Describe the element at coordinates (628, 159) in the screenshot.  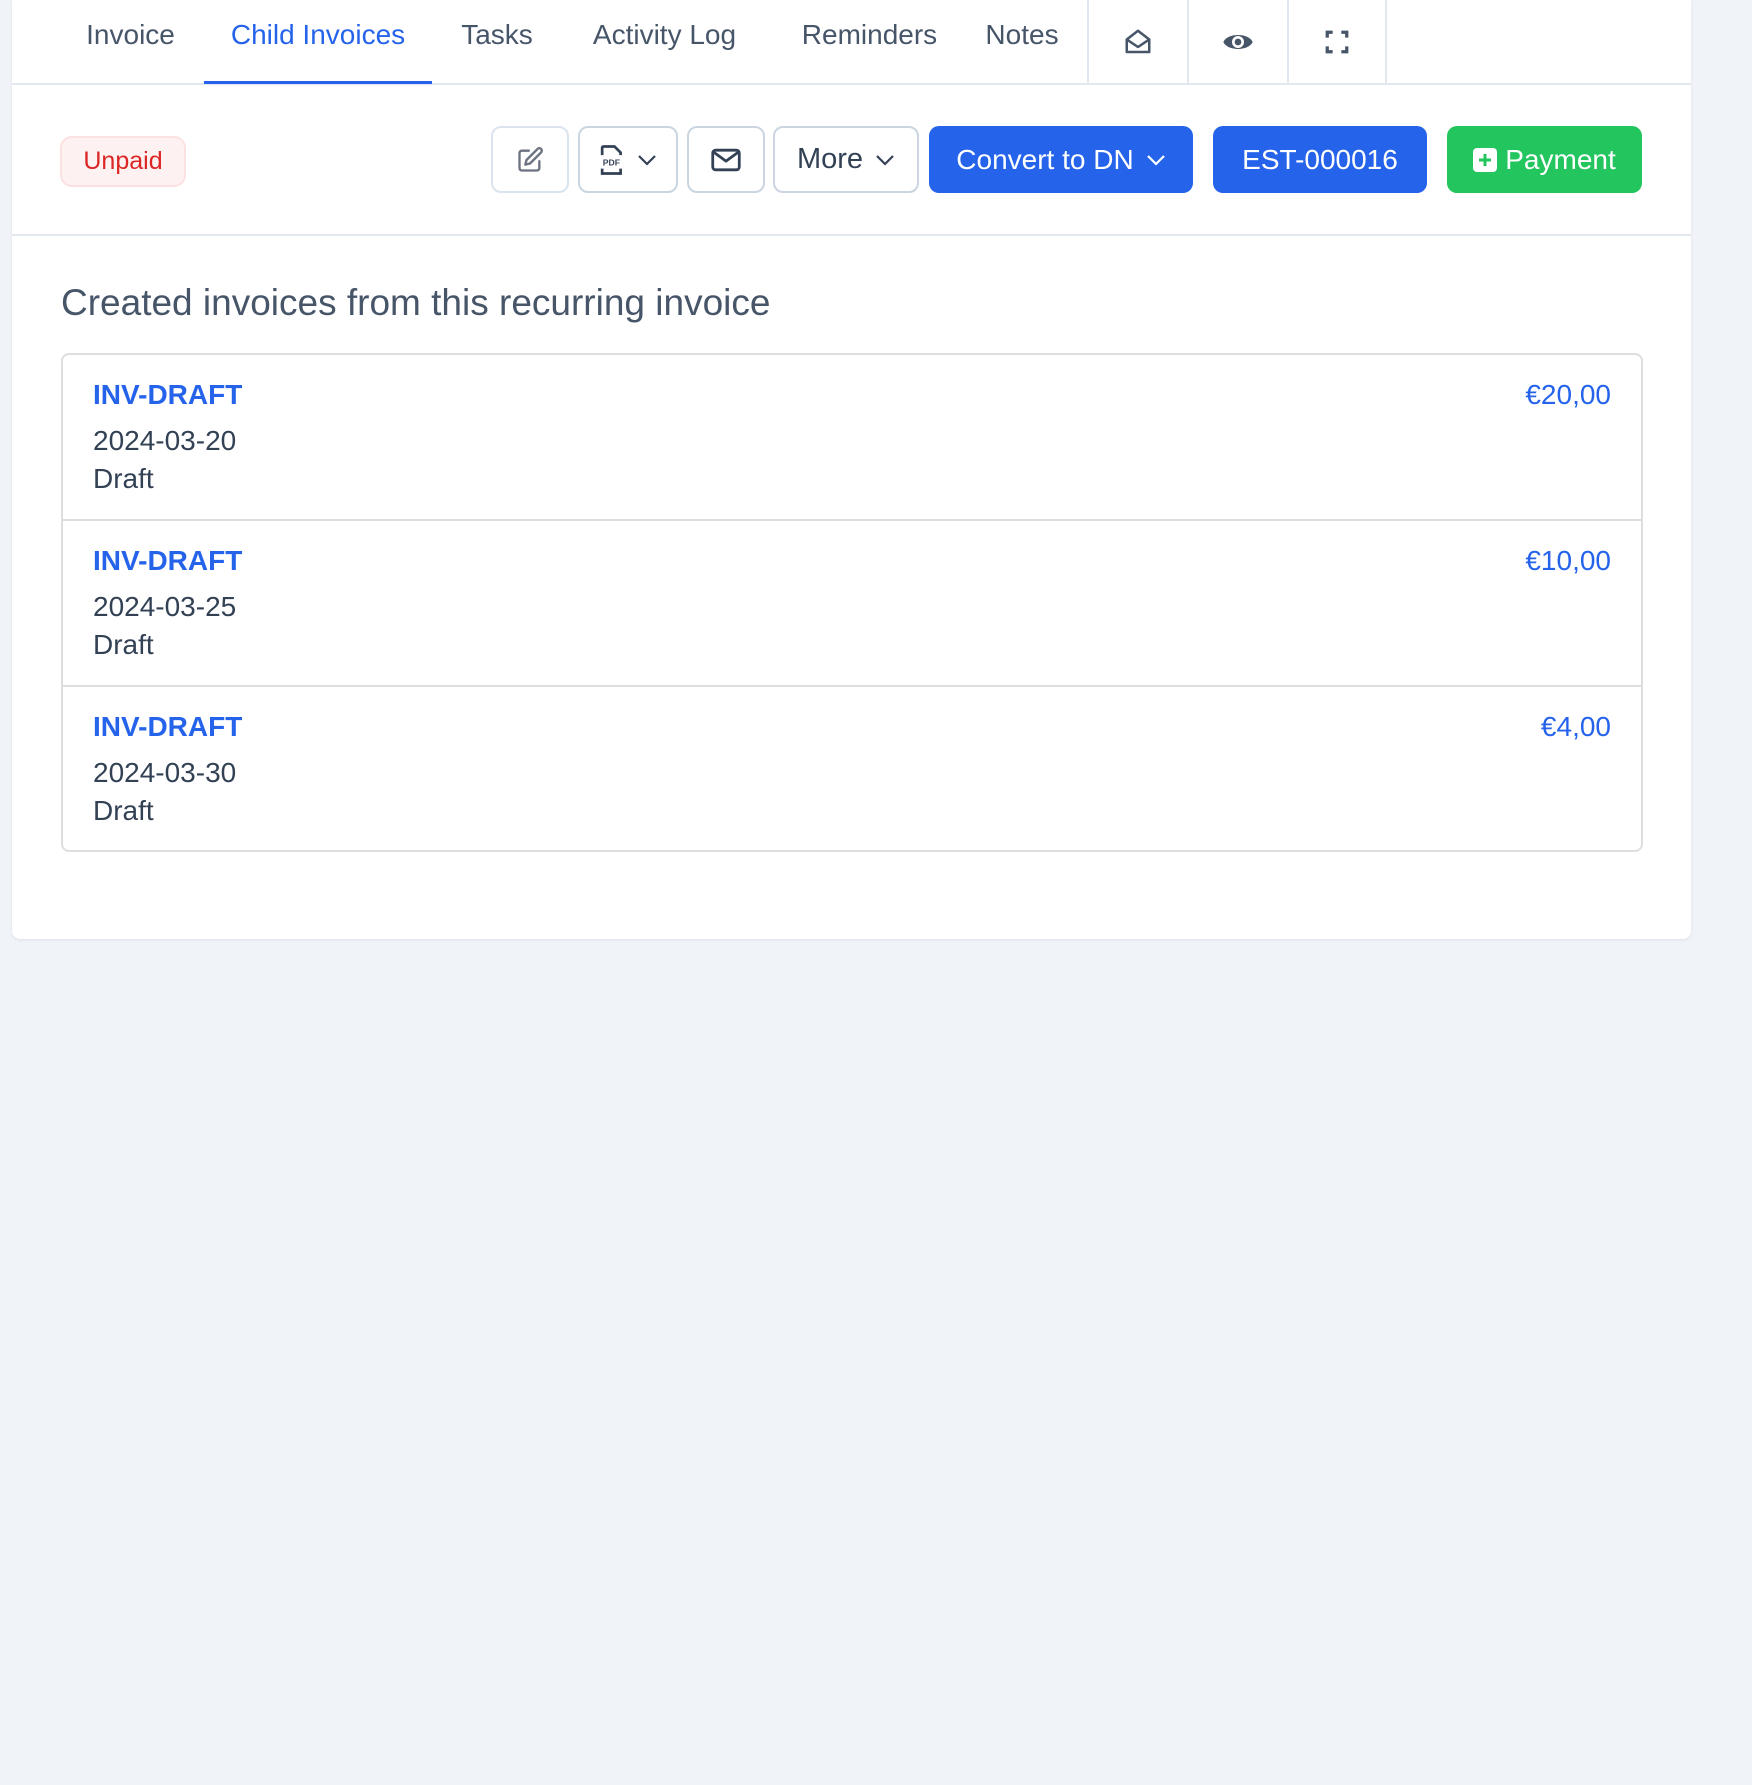
I see `pdf-dropdown-button: PDF` at that location.